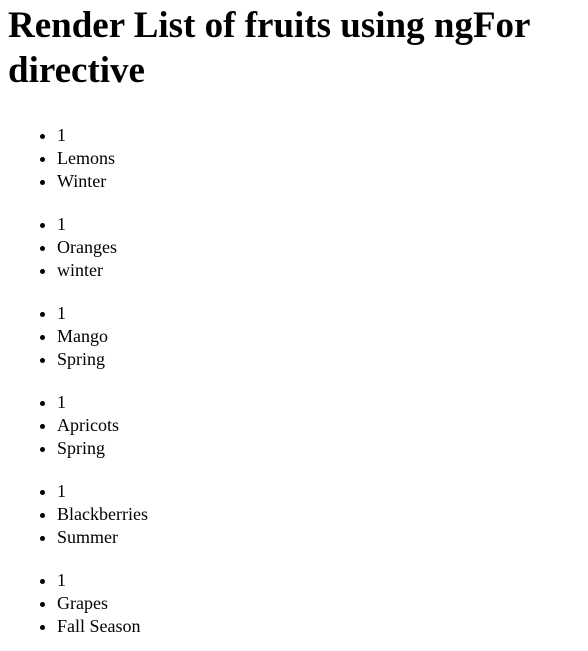  I want to click on fruit-season: Summer, so click(318, 537).